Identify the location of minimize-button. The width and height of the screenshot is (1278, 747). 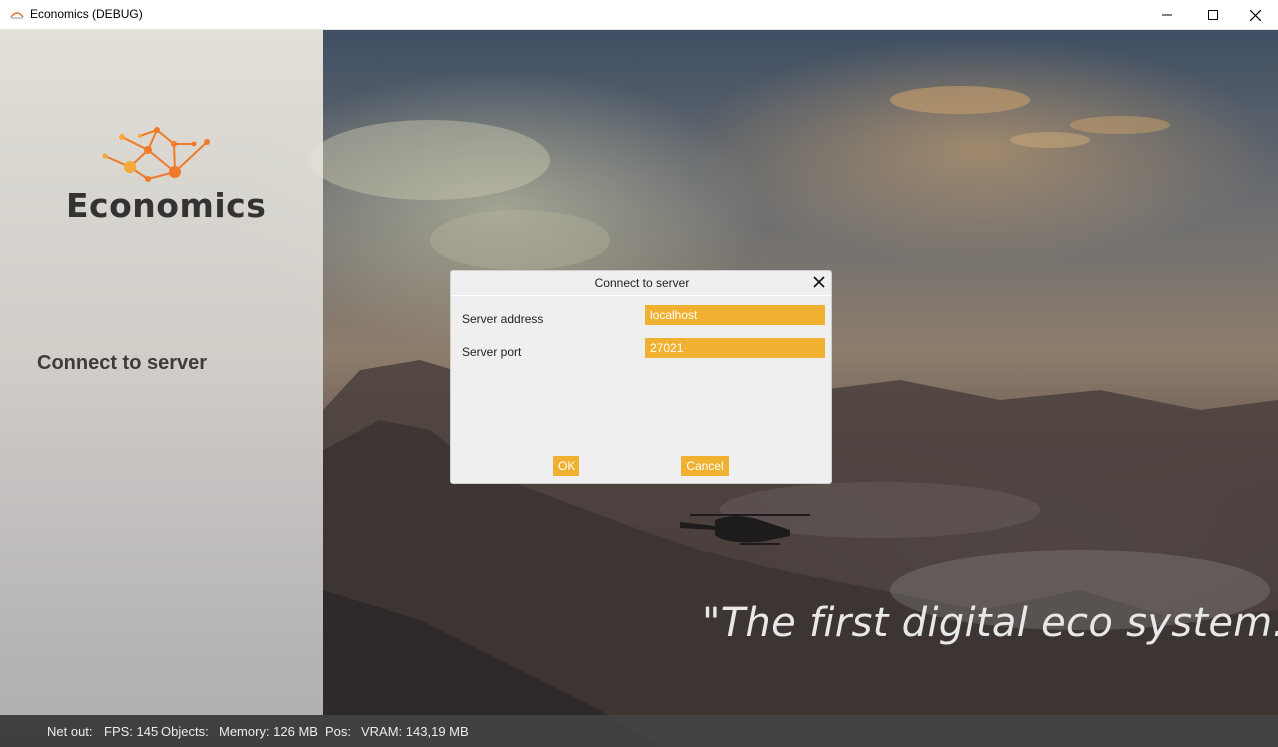
(1167, 15).